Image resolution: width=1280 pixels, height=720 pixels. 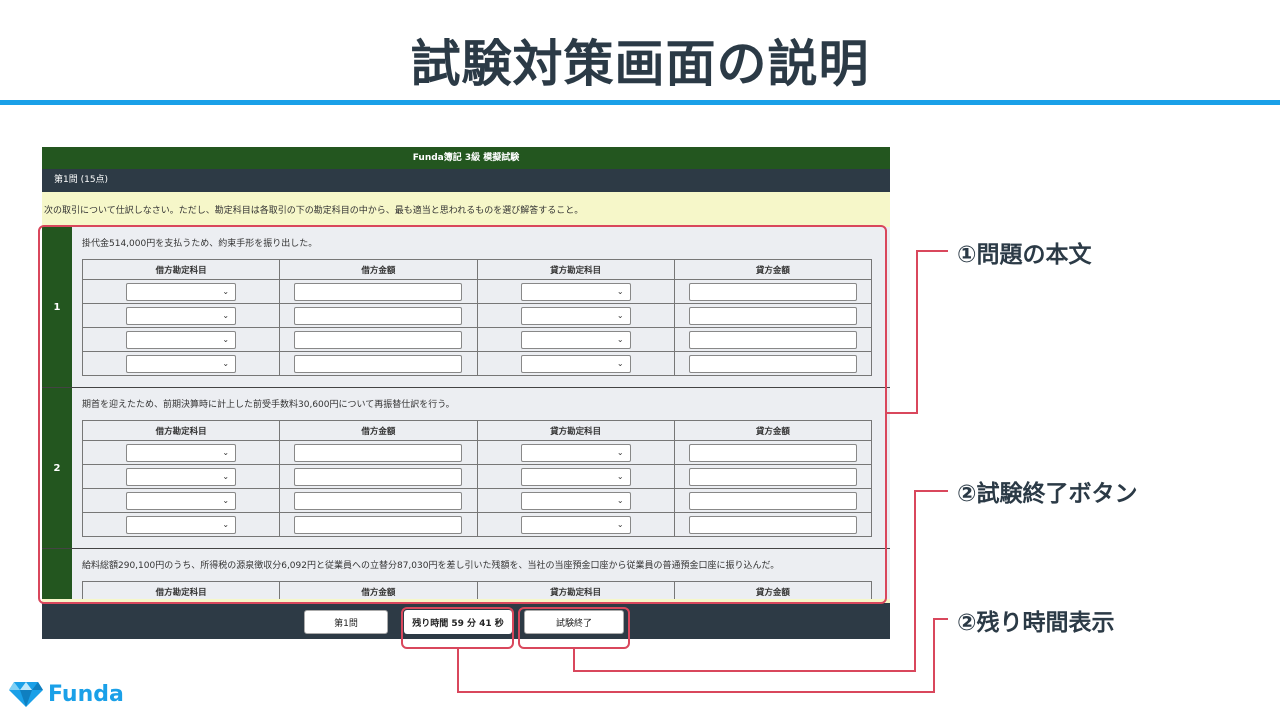 I want to click on end-button-highlight, so click(x=574, y=628).